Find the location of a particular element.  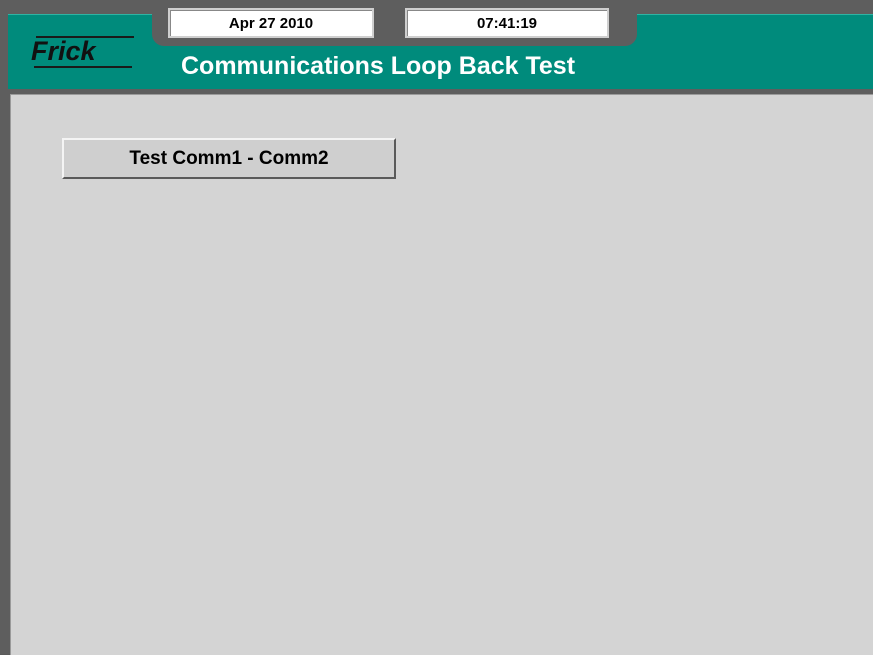

test-comm1-comm2-button: Test Comm1 - Comm2 is located at coordinates (229, 158).